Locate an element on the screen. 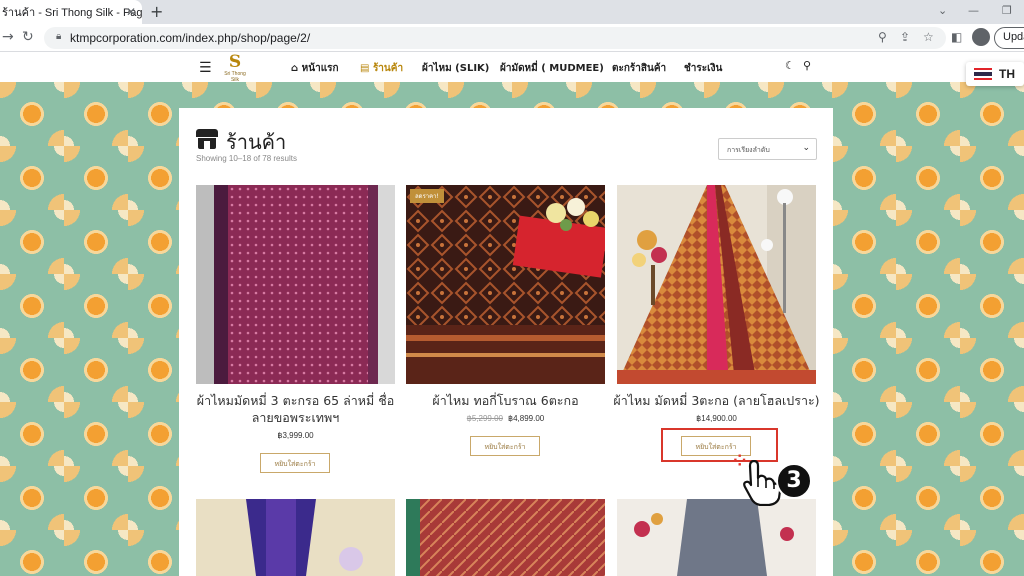 This screenshot has height=576, width=1024. tab-title: ร้านค้า - Sri Thong Silk - Page 2 is located at coordinates (72, 13).